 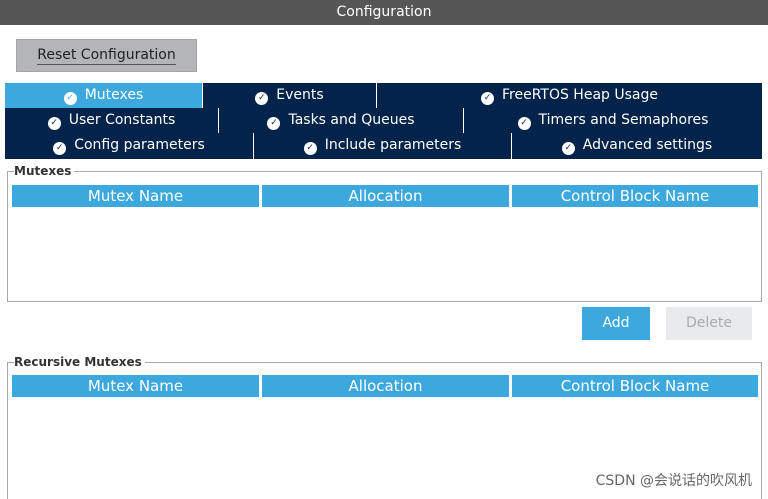 I want to click on reset-configuration-button: Reset Configuration, so click(x=106, y=55).